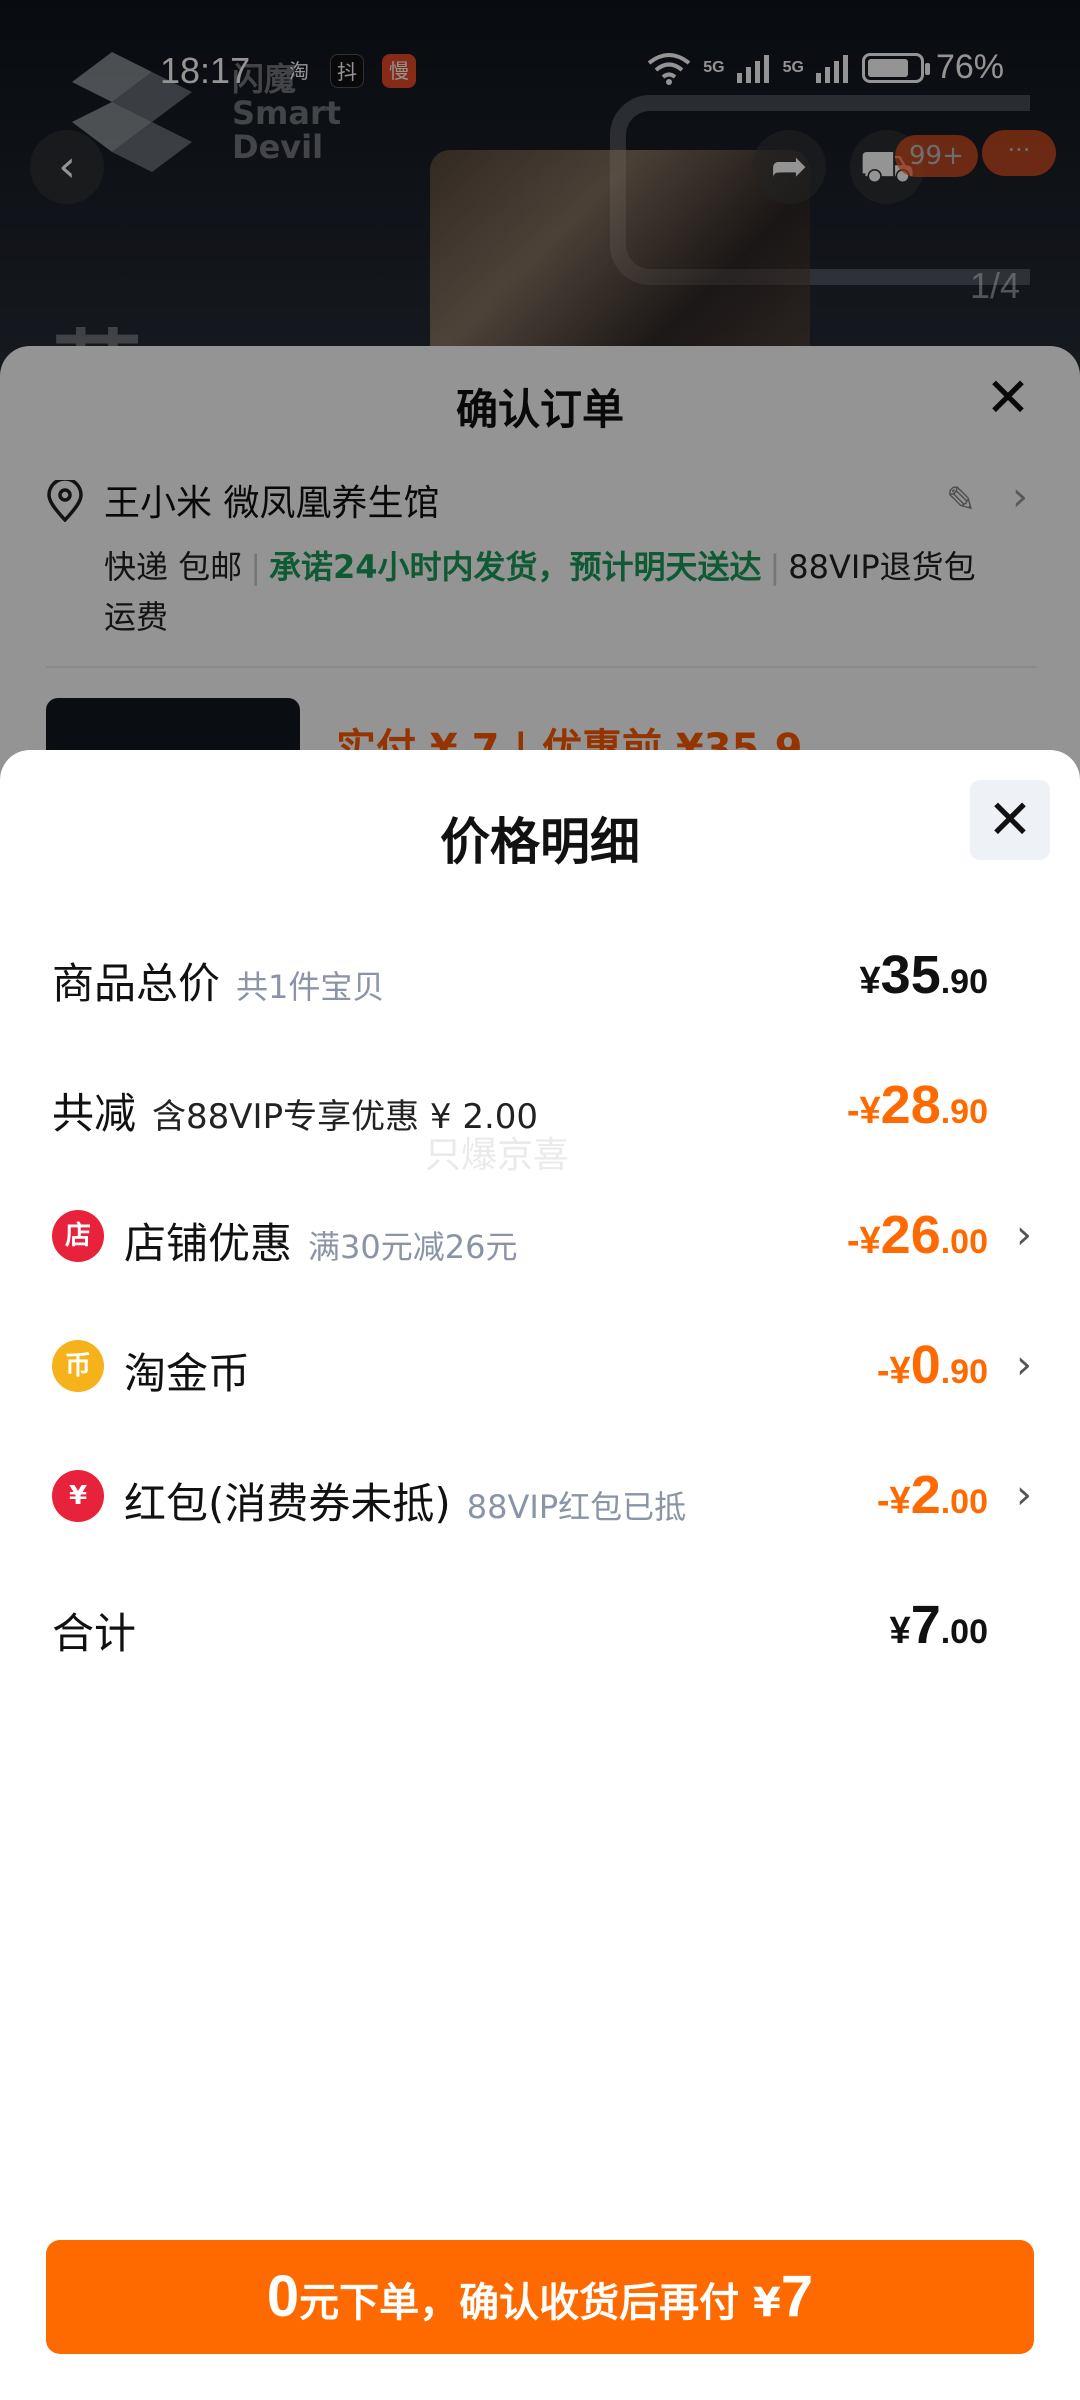  I want to click on red-packet-icon: ¥, so click(78, 1496).